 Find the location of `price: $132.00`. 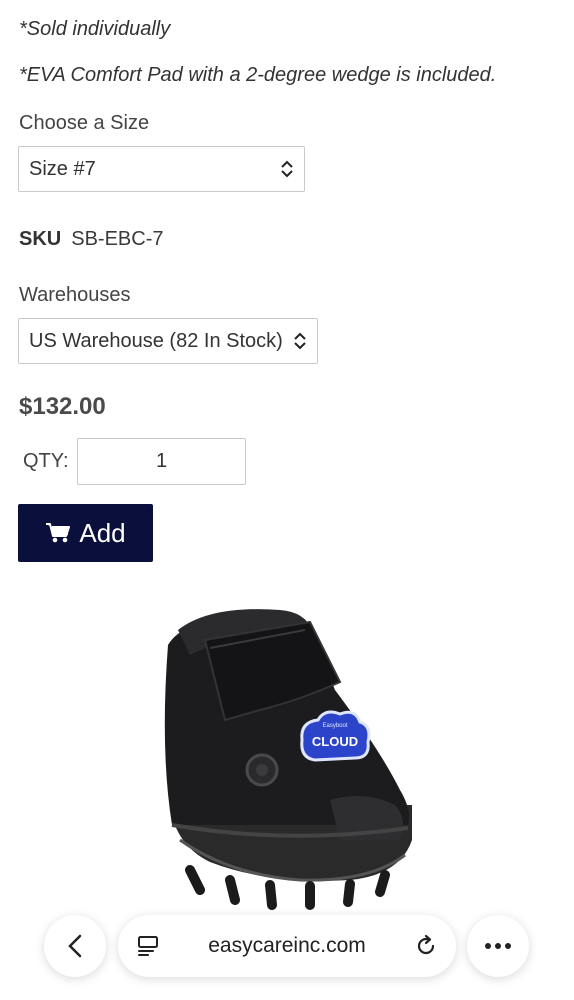

price: $132.00 is located at coordinates (62, 406).